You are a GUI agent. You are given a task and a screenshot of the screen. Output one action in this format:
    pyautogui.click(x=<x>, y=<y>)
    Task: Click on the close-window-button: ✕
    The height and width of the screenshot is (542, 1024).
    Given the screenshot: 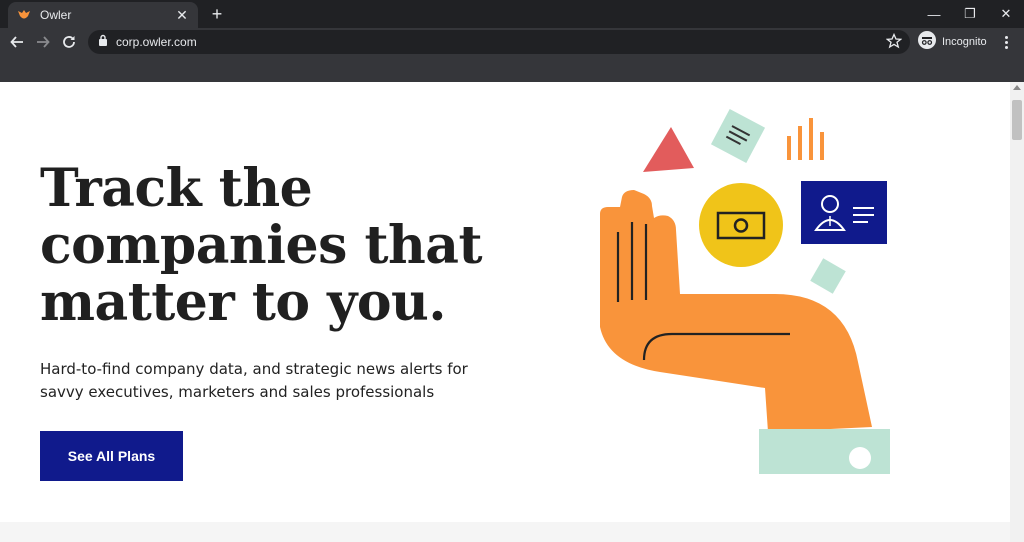 What is the action you would take?
    pyautogui.click(x=1006, y=14)
    